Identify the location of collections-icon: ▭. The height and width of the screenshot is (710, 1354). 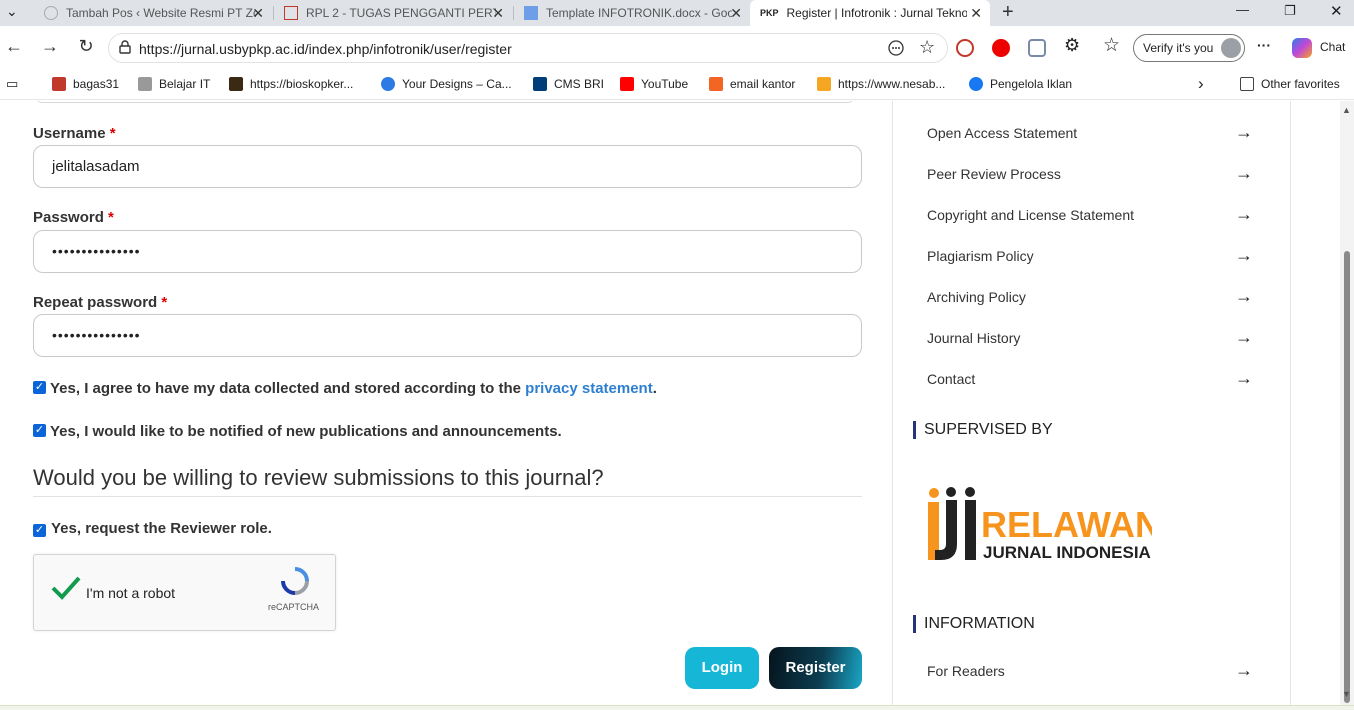
(12, 84).